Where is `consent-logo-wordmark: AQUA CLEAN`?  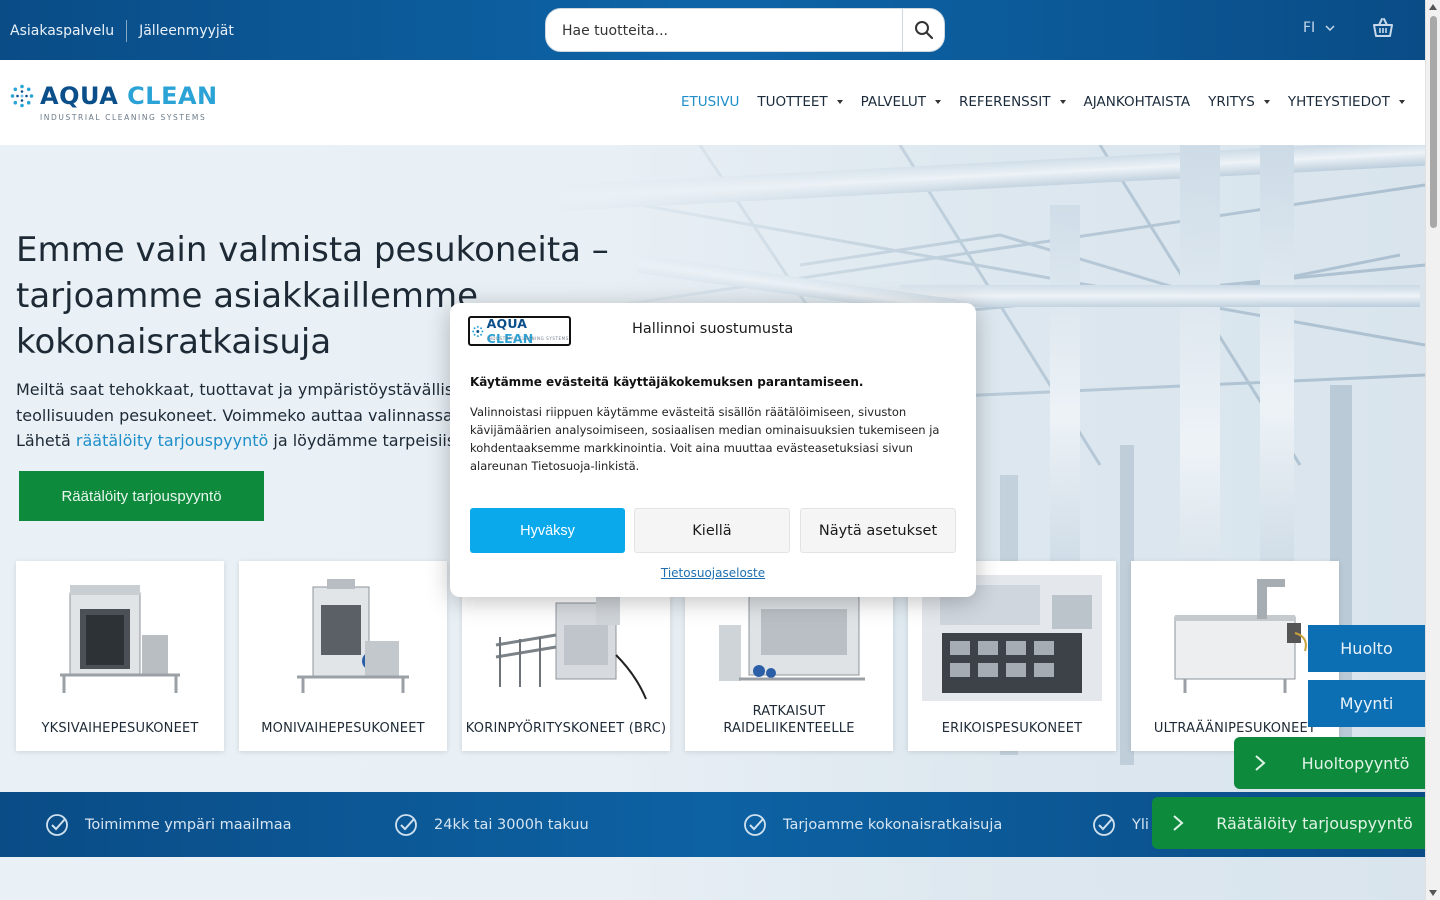
consent-logo-wordmark: AQUA CLEAN is located at coordinates (510, 331).